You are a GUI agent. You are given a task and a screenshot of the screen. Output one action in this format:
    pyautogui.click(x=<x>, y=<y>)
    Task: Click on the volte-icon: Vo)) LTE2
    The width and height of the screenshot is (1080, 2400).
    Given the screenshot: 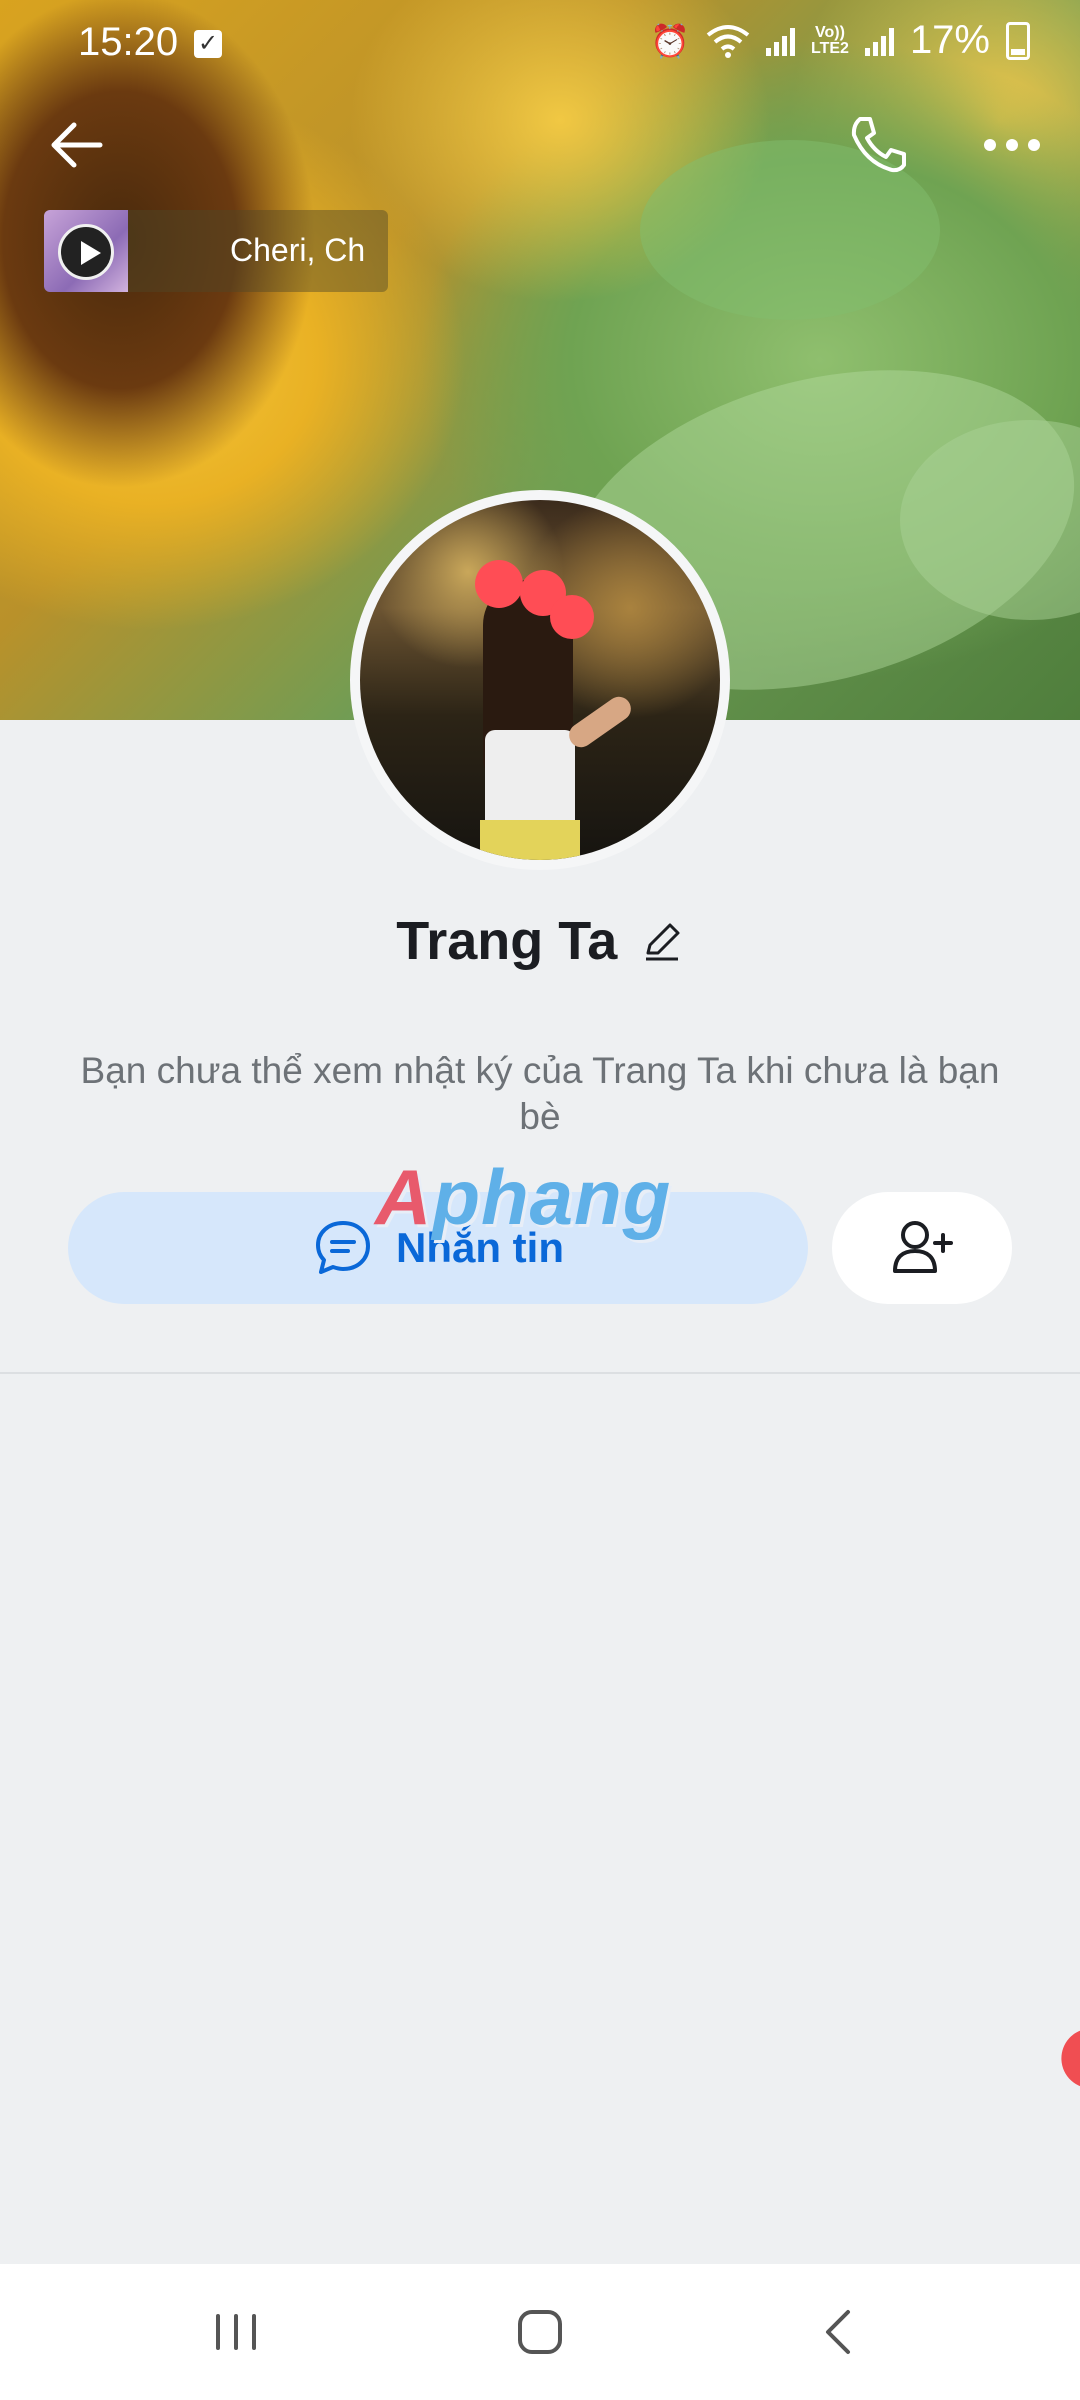 What is the action you would take?
    pyautogui.click(x=830, y=40)
    